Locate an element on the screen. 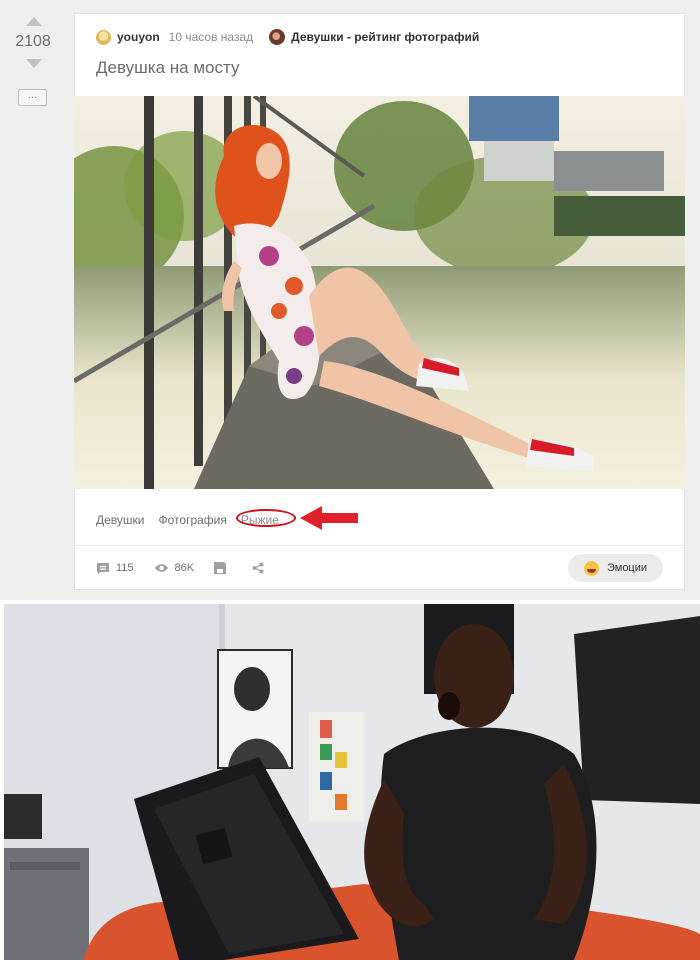  tag-redheads: Рыжие is located at coordinates (265, 518).